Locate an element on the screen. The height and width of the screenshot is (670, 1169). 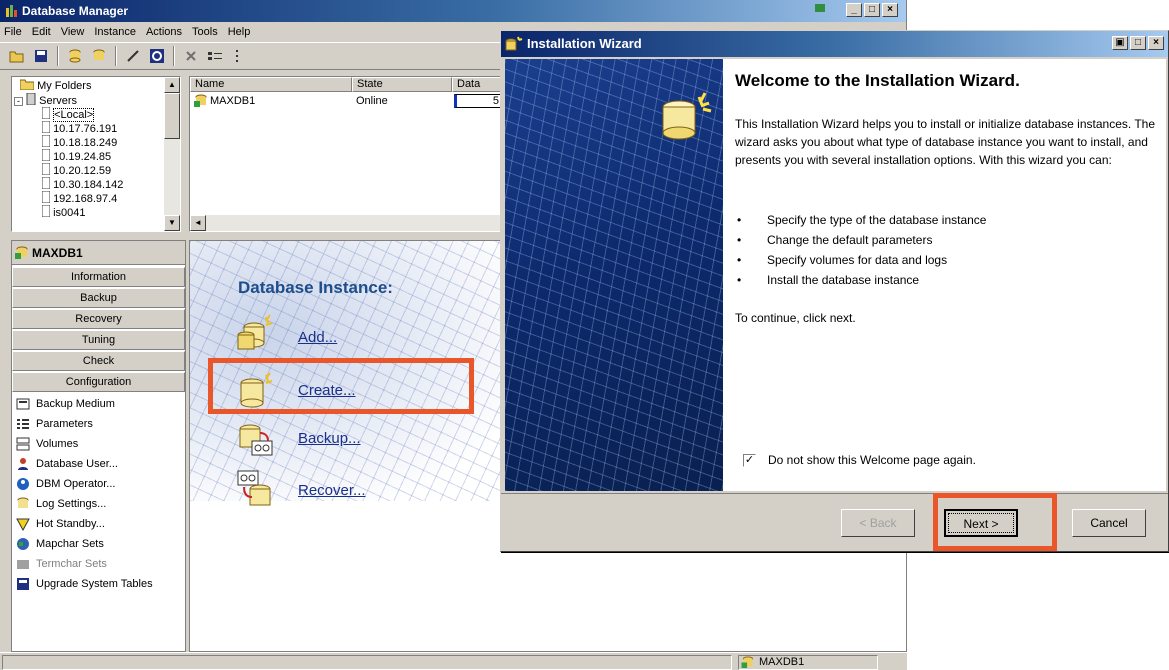
config-item-parameters: Parameters is located at coordinates (54, 424).